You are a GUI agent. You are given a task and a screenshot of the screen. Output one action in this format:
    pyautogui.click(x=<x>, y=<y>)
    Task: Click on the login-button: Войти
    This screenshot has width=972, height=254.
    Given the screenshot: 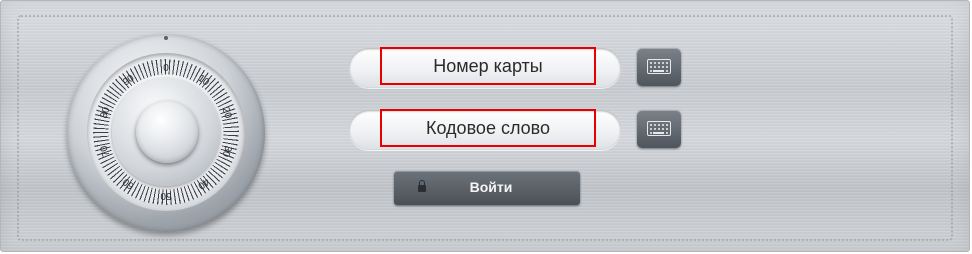 What is the action you would take?
    pyautogui.click(x=487, y=188)
    